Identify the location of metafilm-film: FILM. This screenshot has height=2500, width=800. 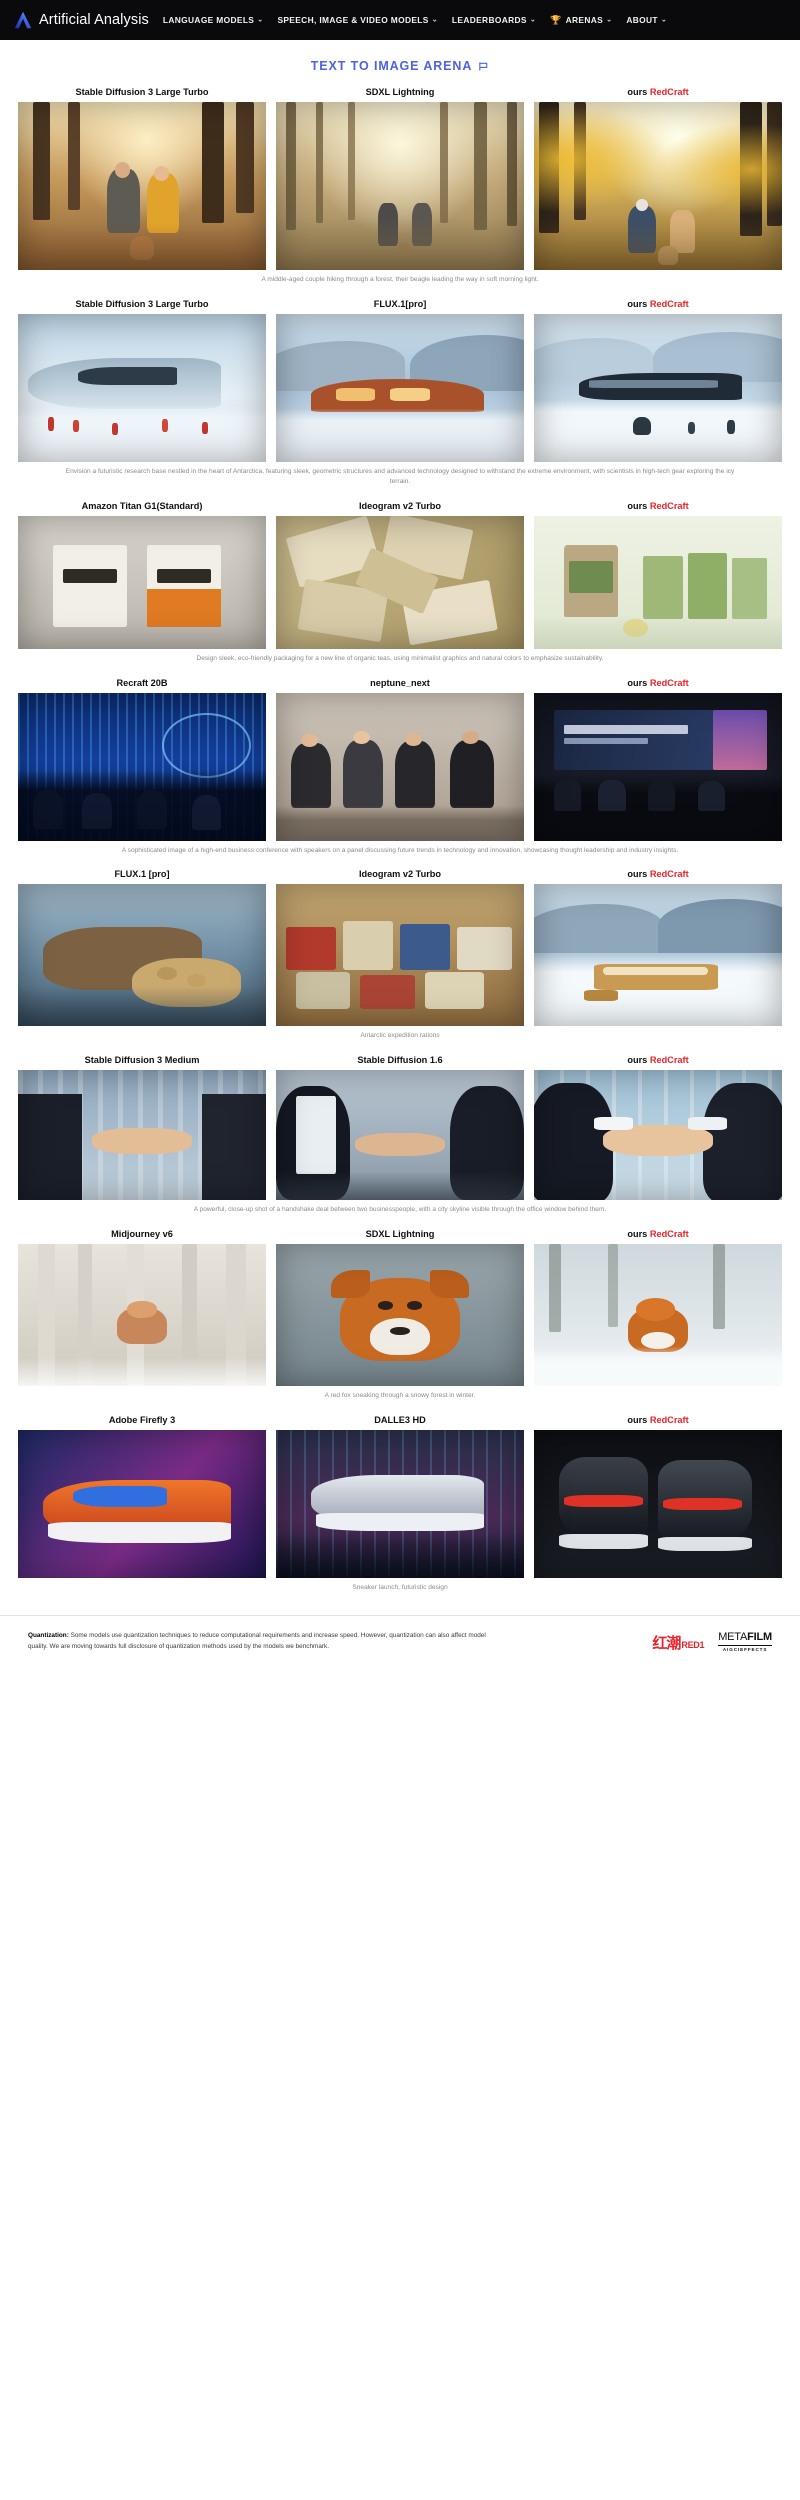
(759, 1637).